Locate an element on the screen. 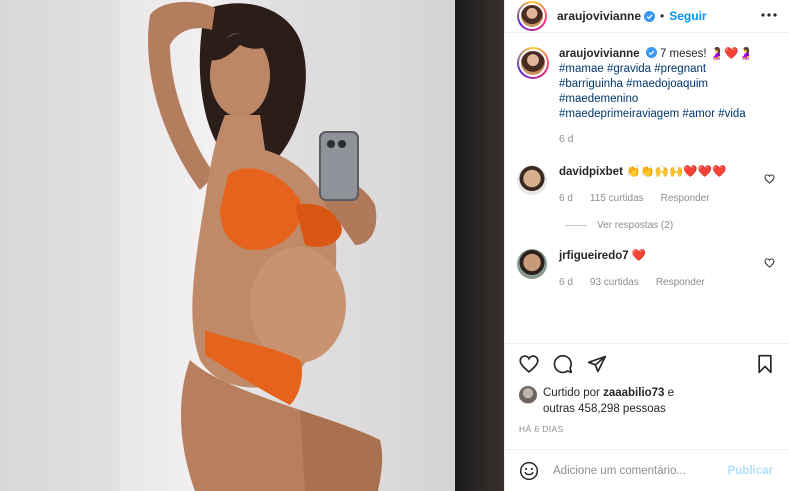  post-actions-bar is located at coordinates (647, 362).